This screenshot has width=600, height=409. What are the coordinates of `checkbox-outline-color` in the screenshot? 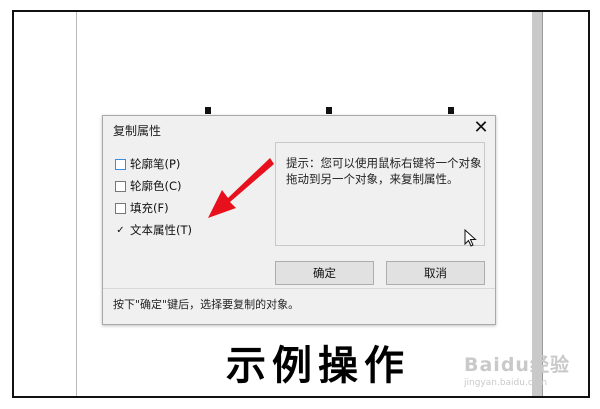 It's located at (120, 186).